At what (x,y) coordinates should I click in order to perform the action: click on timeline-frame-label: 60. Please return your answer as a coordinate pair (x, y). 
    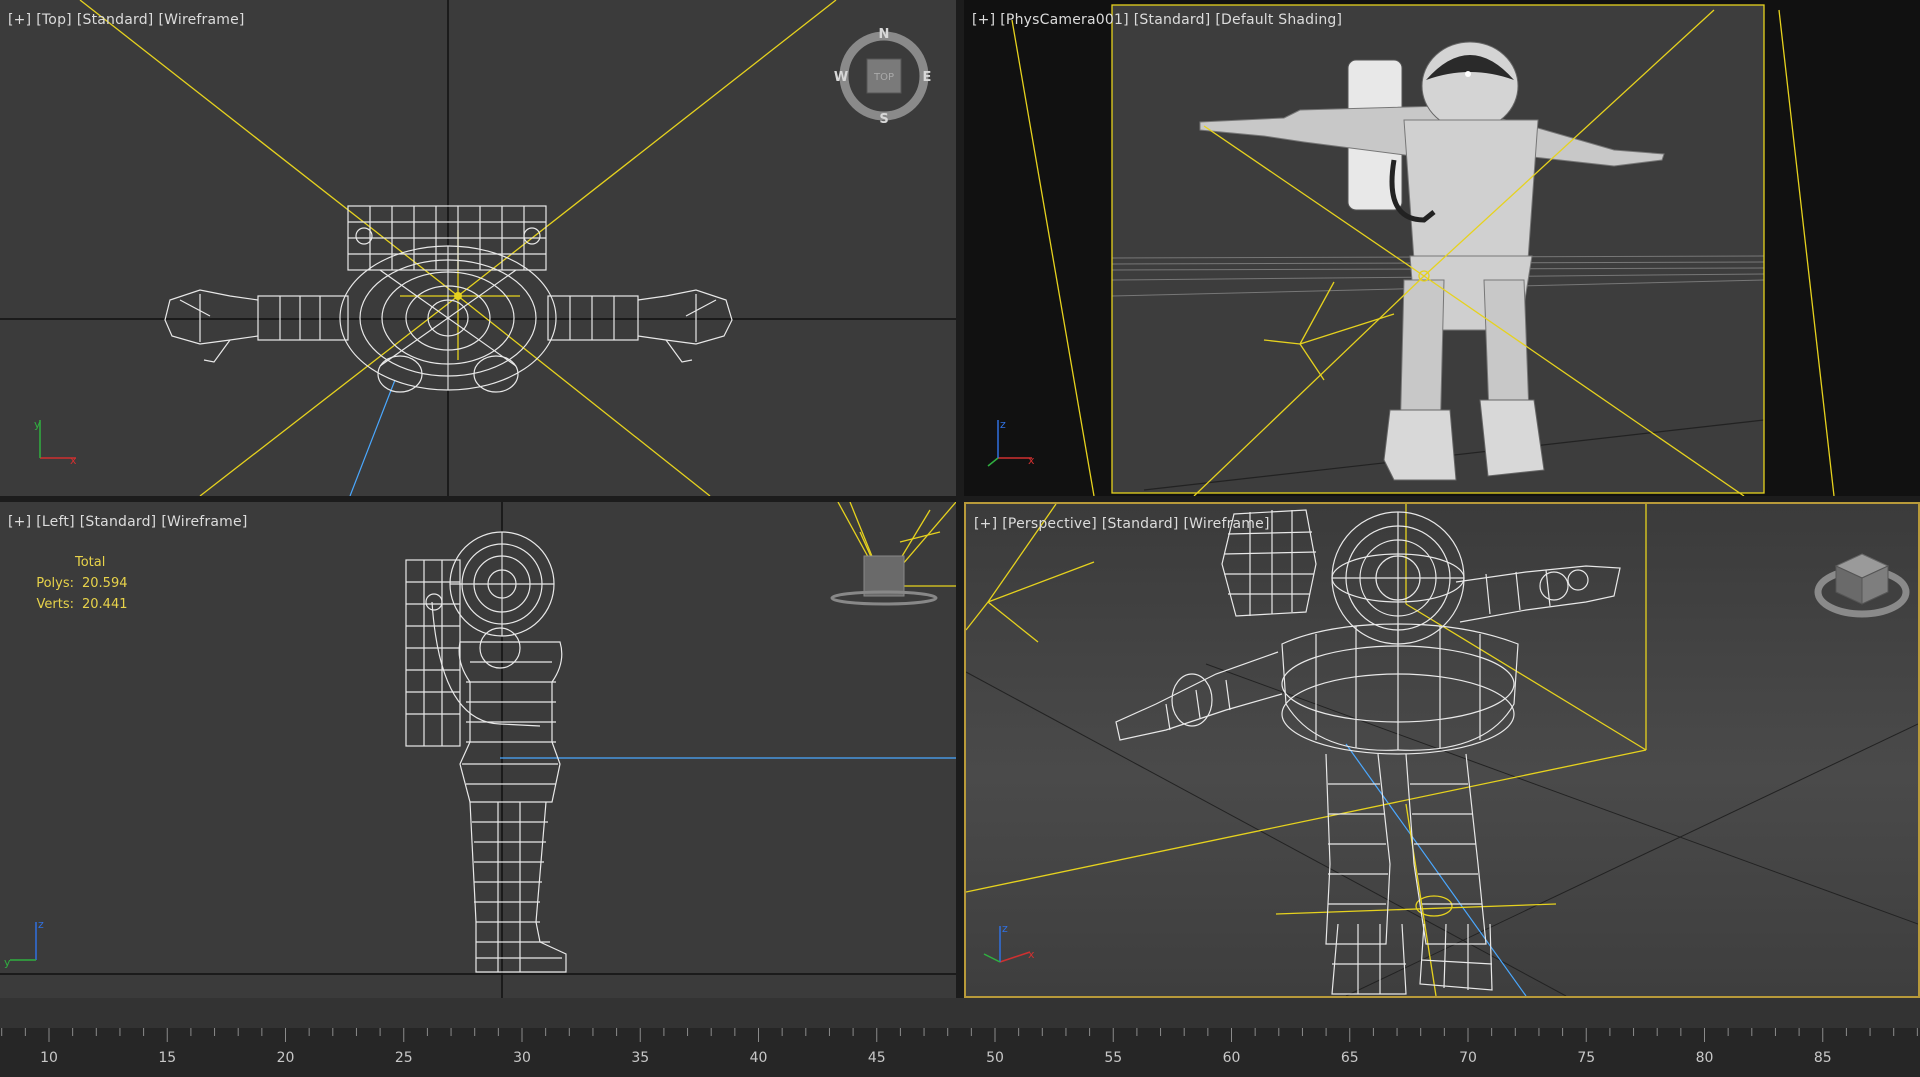
    Looking at the image, I should click on (1232, 1058).